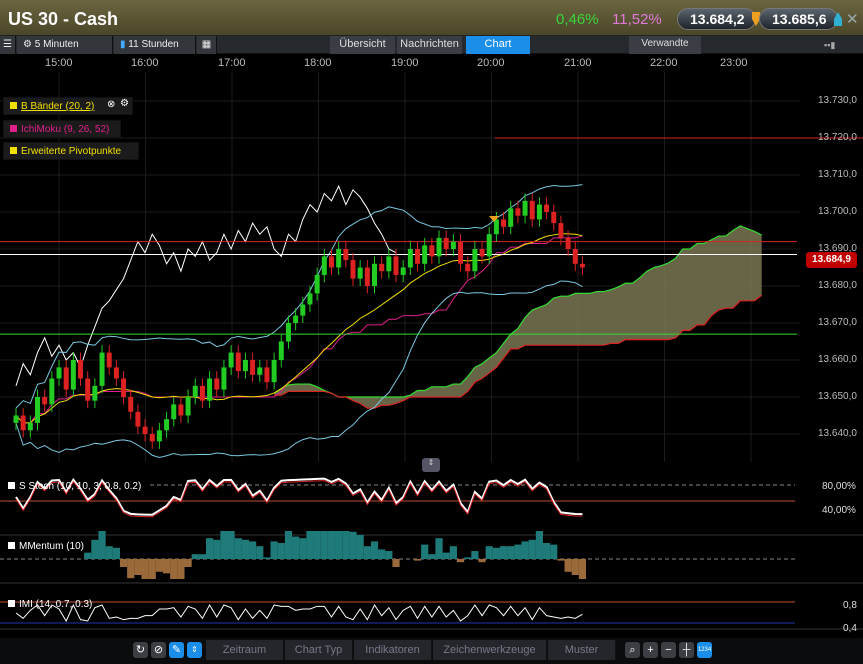 This screenshot has width=863, height=664. I want to click on current-price-badge: 13.684,9, so click(831, 260).